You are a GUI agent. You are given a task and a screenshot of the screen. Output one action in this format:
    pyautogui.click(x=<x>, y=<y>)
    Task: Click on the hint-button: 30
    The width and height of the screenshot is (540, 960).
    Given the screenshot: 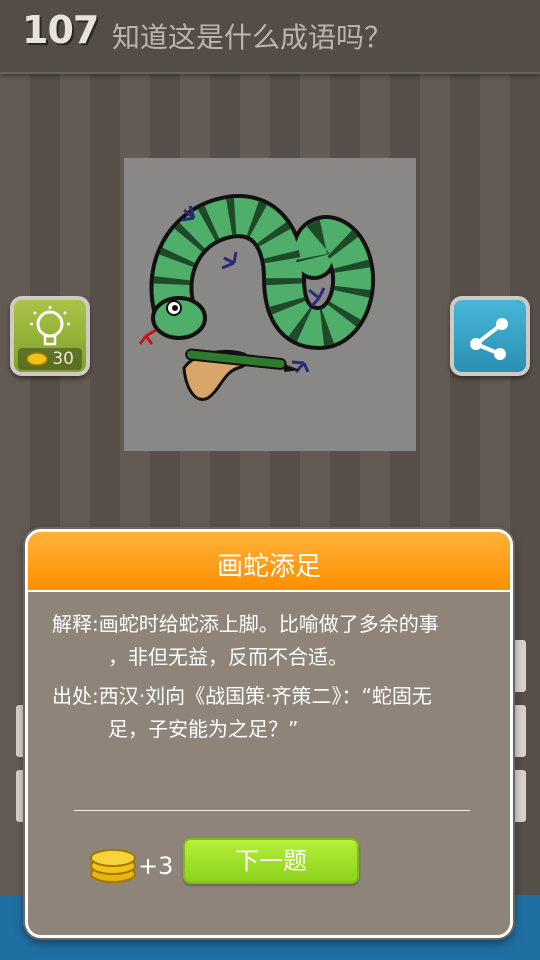 What is the action you would take?
    pyautogui.click(x=50, y=336)
    